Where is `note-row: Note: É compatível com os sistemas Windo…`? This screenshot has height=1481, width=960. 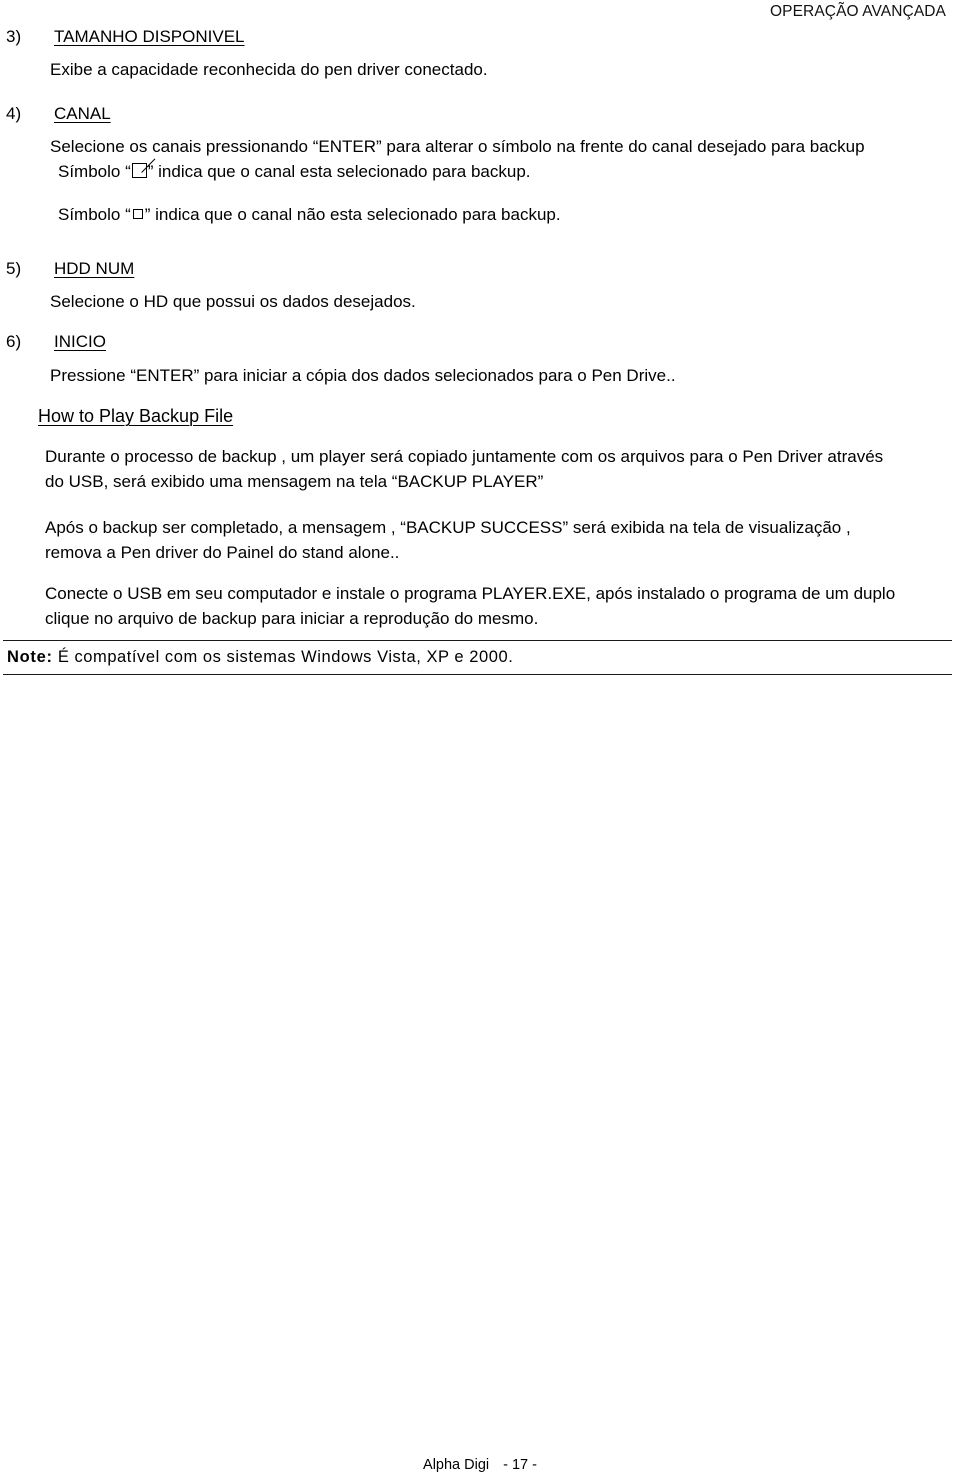
note-row: Note: É compatível com os sistemas Windo… is located at coordinates (477, 657).